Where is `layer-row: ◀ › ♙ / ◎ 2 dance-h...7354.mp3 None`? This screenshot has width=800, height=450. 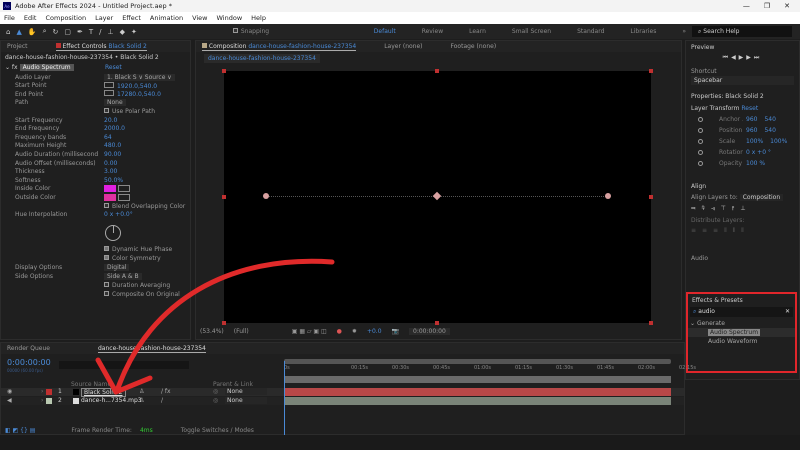 layer-row: ◀ › ♙ / ◎ 2 dance-h...7354.mp3 None is located at coordinates (342, 401).